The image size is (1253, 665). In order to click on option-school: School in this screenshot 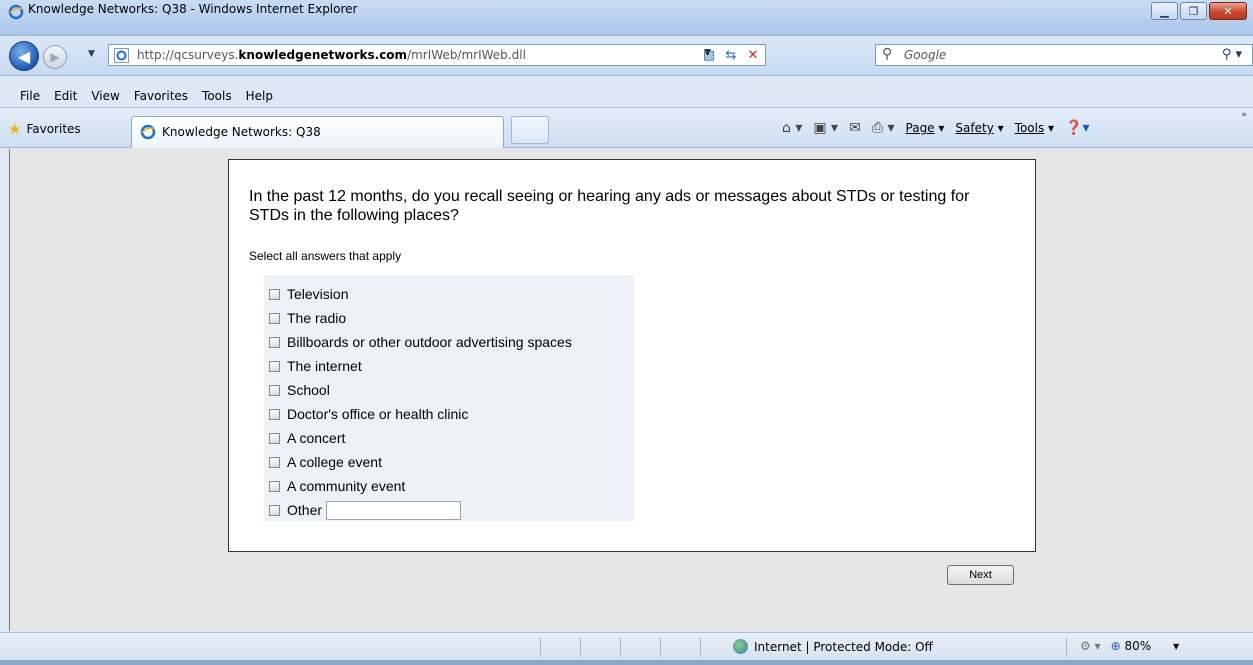, I will do `click(449, 390)`.